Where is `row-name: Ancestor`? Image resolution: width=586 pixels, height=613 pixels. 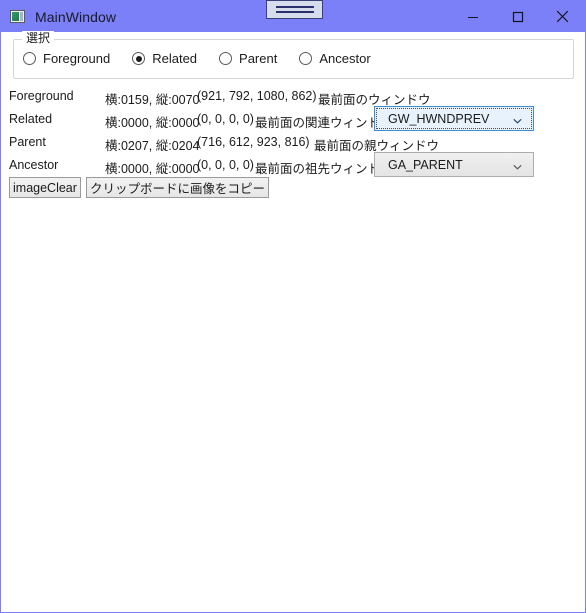
row-name: Ancestor is located at coordinates (34, 165).